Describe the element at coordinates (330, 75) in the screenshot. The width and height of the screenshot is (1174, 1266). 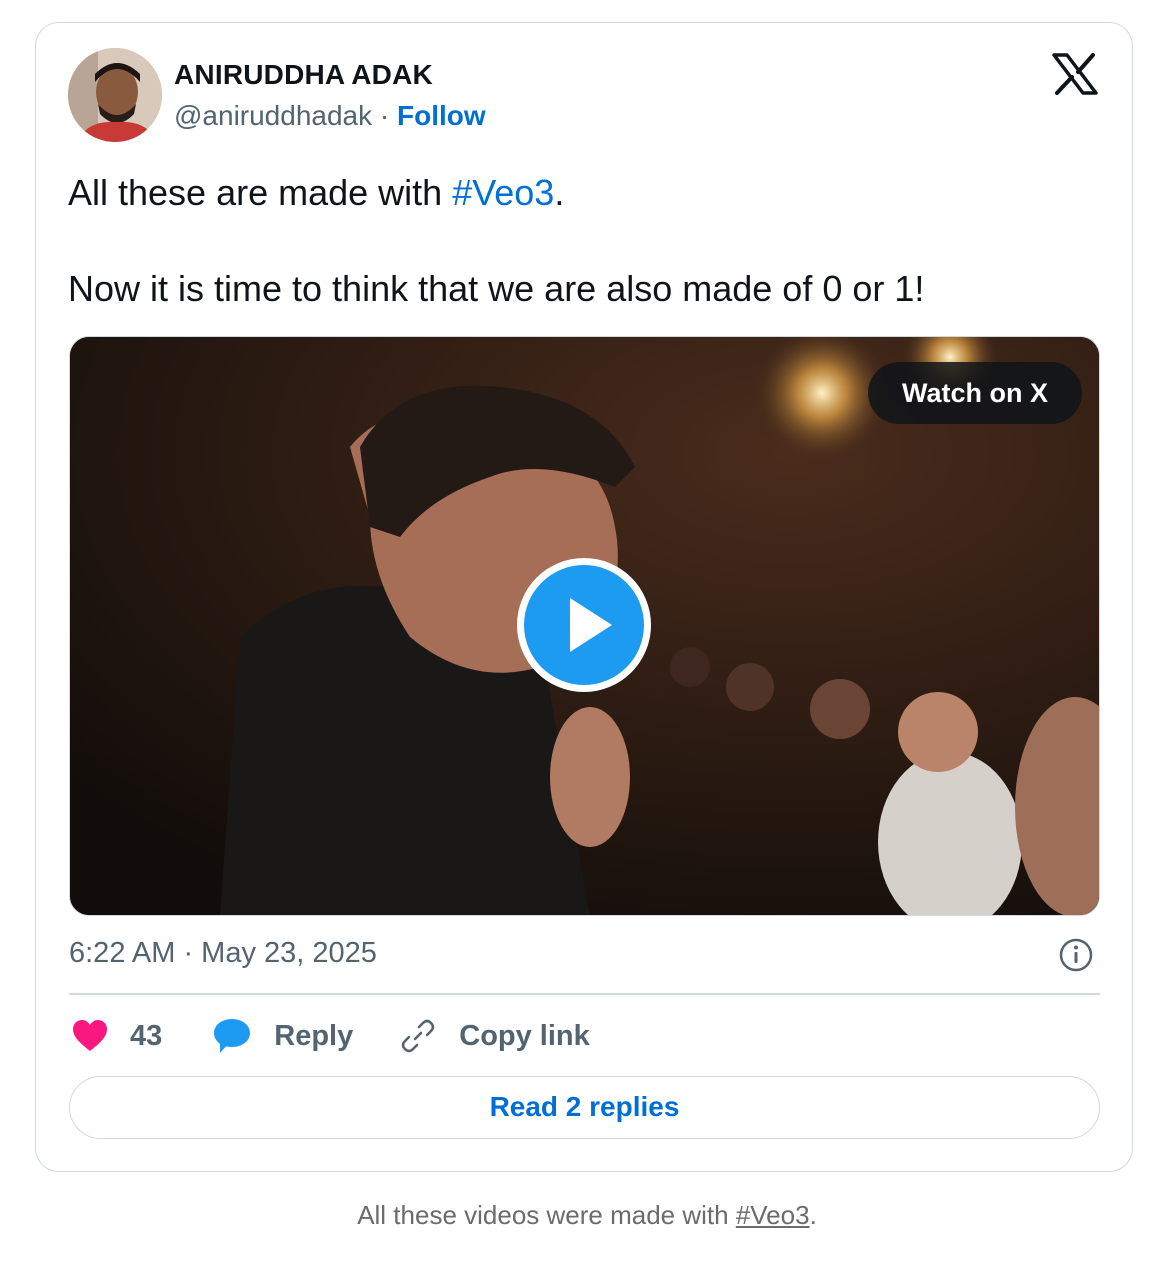
I see `author-name: ANIRUDDHA ADAK` at that location.